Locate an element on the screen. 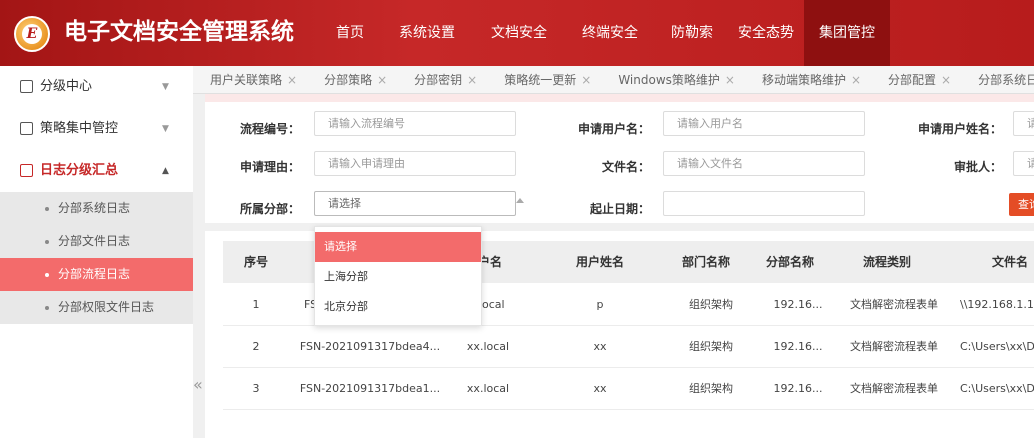 The width and height of the screenshot is (1034, 438). tab-label: 分部策略 is located at coordinates (348, 80).